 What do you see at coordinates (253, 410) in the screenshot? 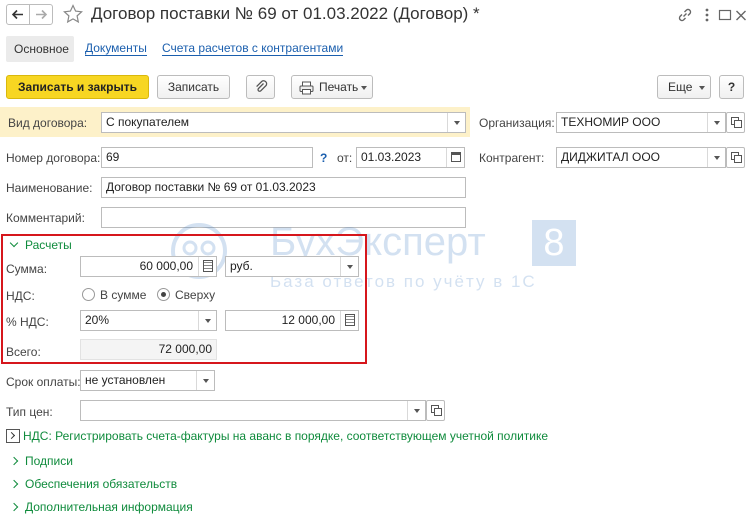
I see `price-type-field` at bounding box center [253, 410].